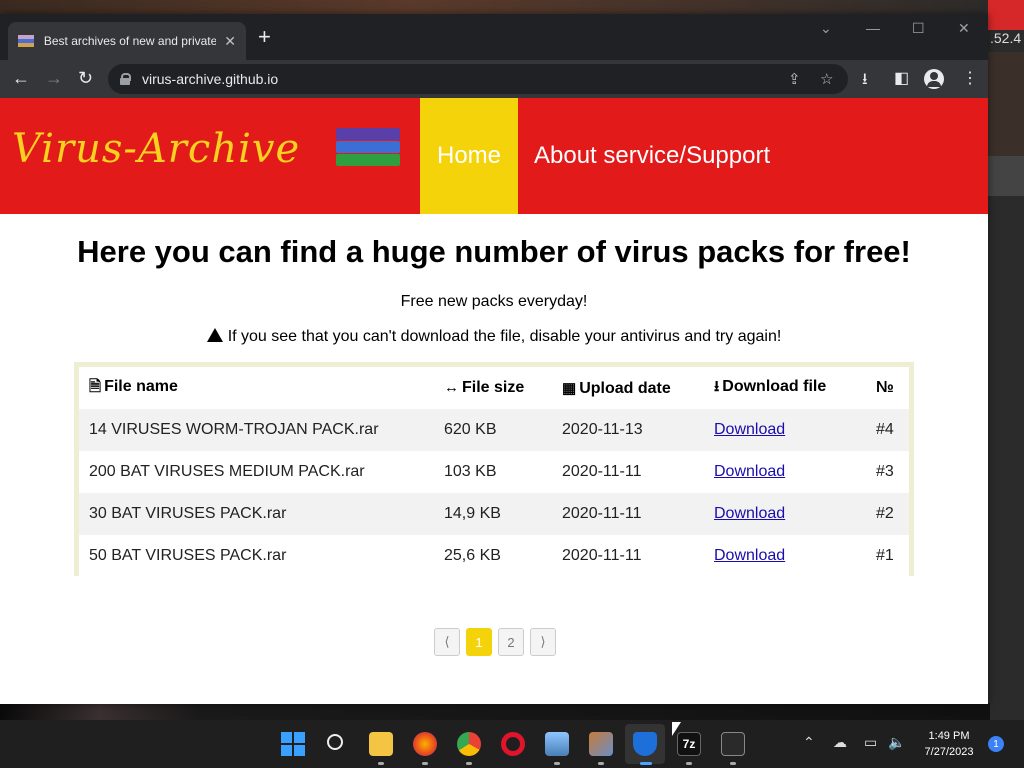 This screenshot has height=768, width=1024. What do you see at coordinates (809, 742) in the screenshot?
I see `tray-chevron-up-icon: ⌃` at bounding box center [809, 742].